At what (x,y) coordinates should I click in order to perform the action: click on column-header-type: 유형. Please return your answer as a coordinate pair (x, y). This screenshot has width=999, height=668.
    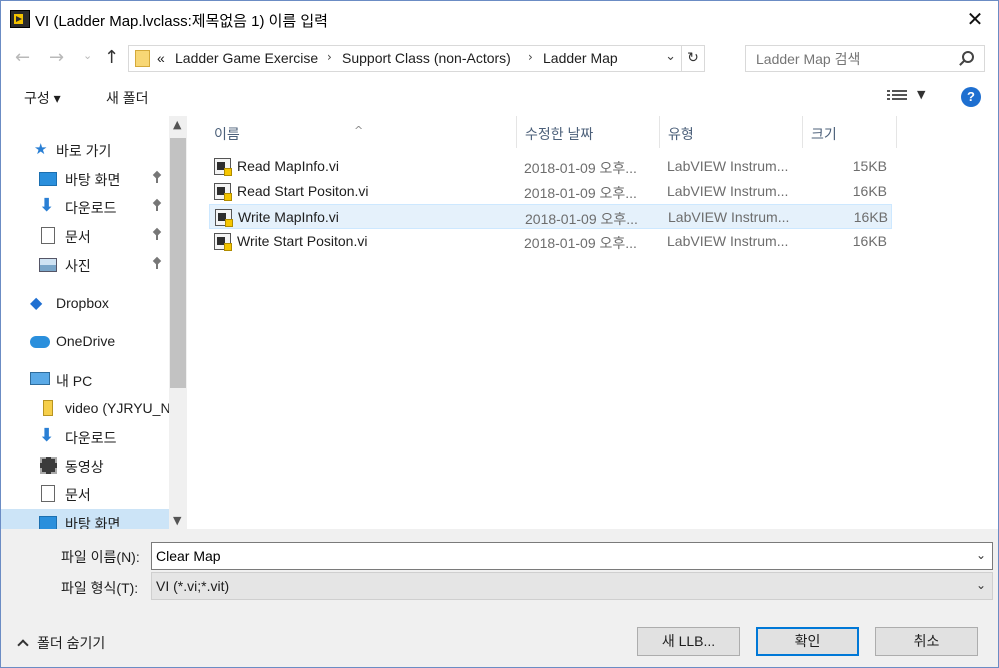
    Looking at the image, I should click on (730, 132).